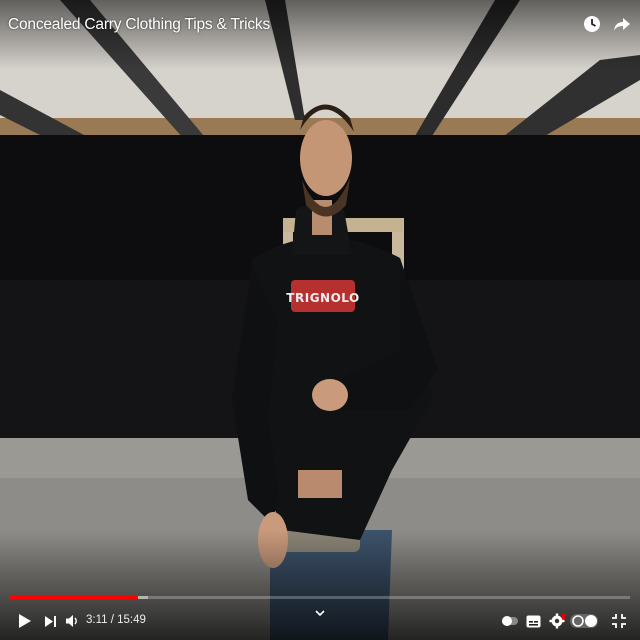 The width and height of the screenshot is (640, 640). What do you see at coordinates (139, 25) in the screenshot?
I see `video-title: Concealed Carry Clothing Tips & Tricks` at bounding box center [139, 25].